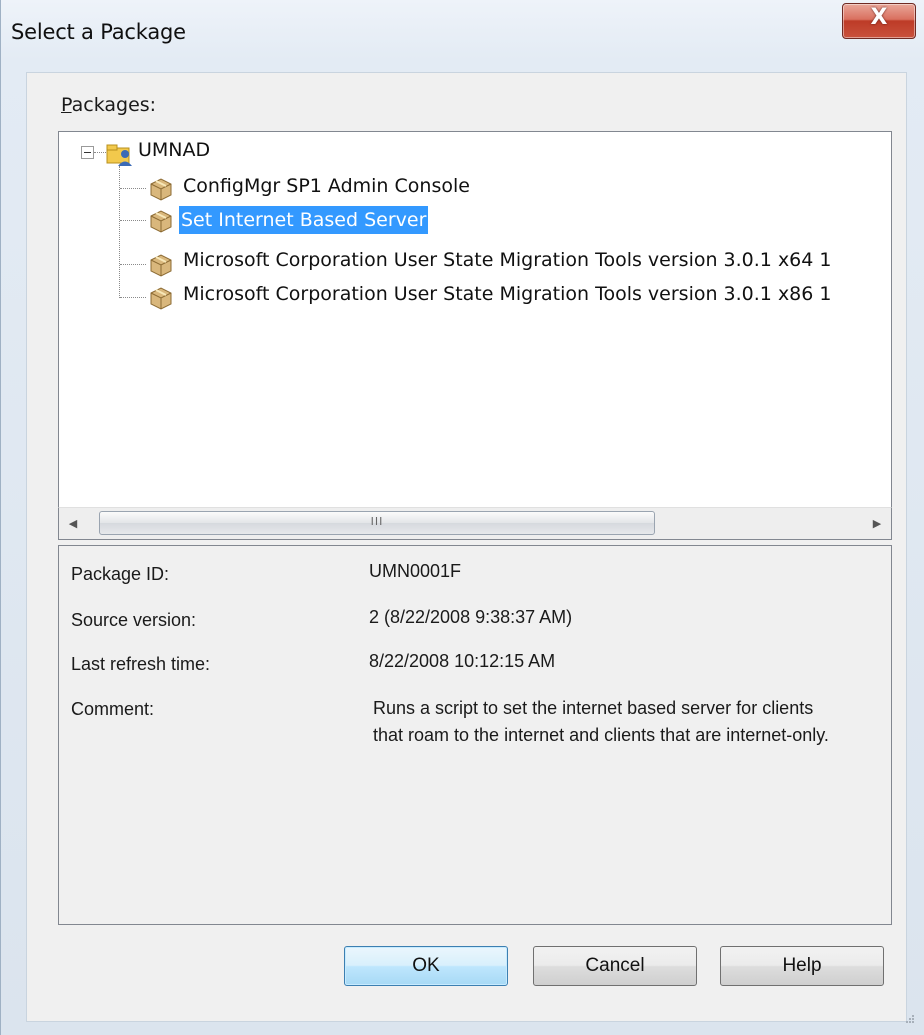  What do you see at coordinates (98, 32) in the screenshot?
I see `window-title: Select a Package` at bounding box center [98, 32].